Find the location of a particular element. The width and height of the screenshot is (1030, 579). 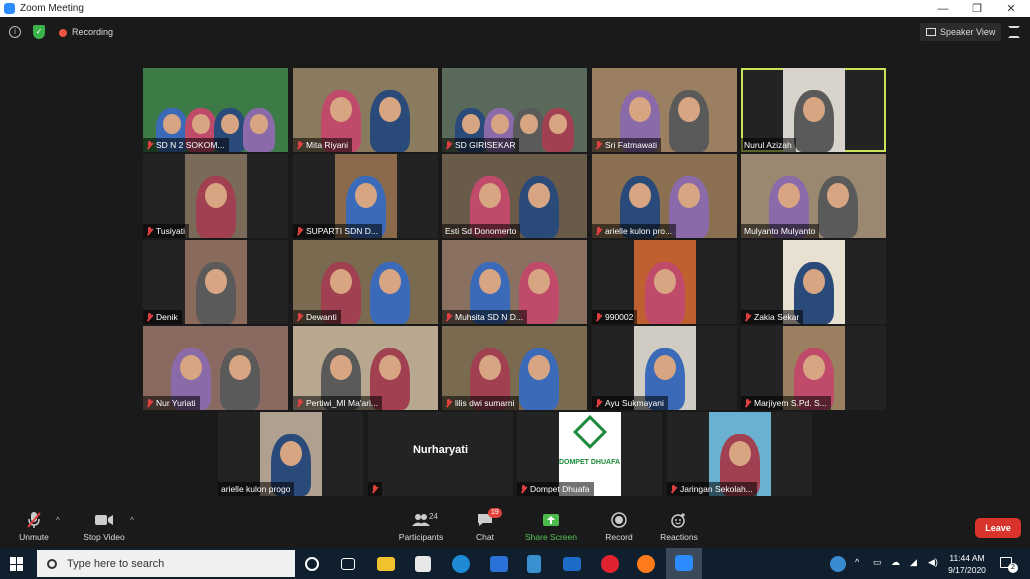

participant-tile: Mulyanto Mulyanto is located at coordinates (813, 196).